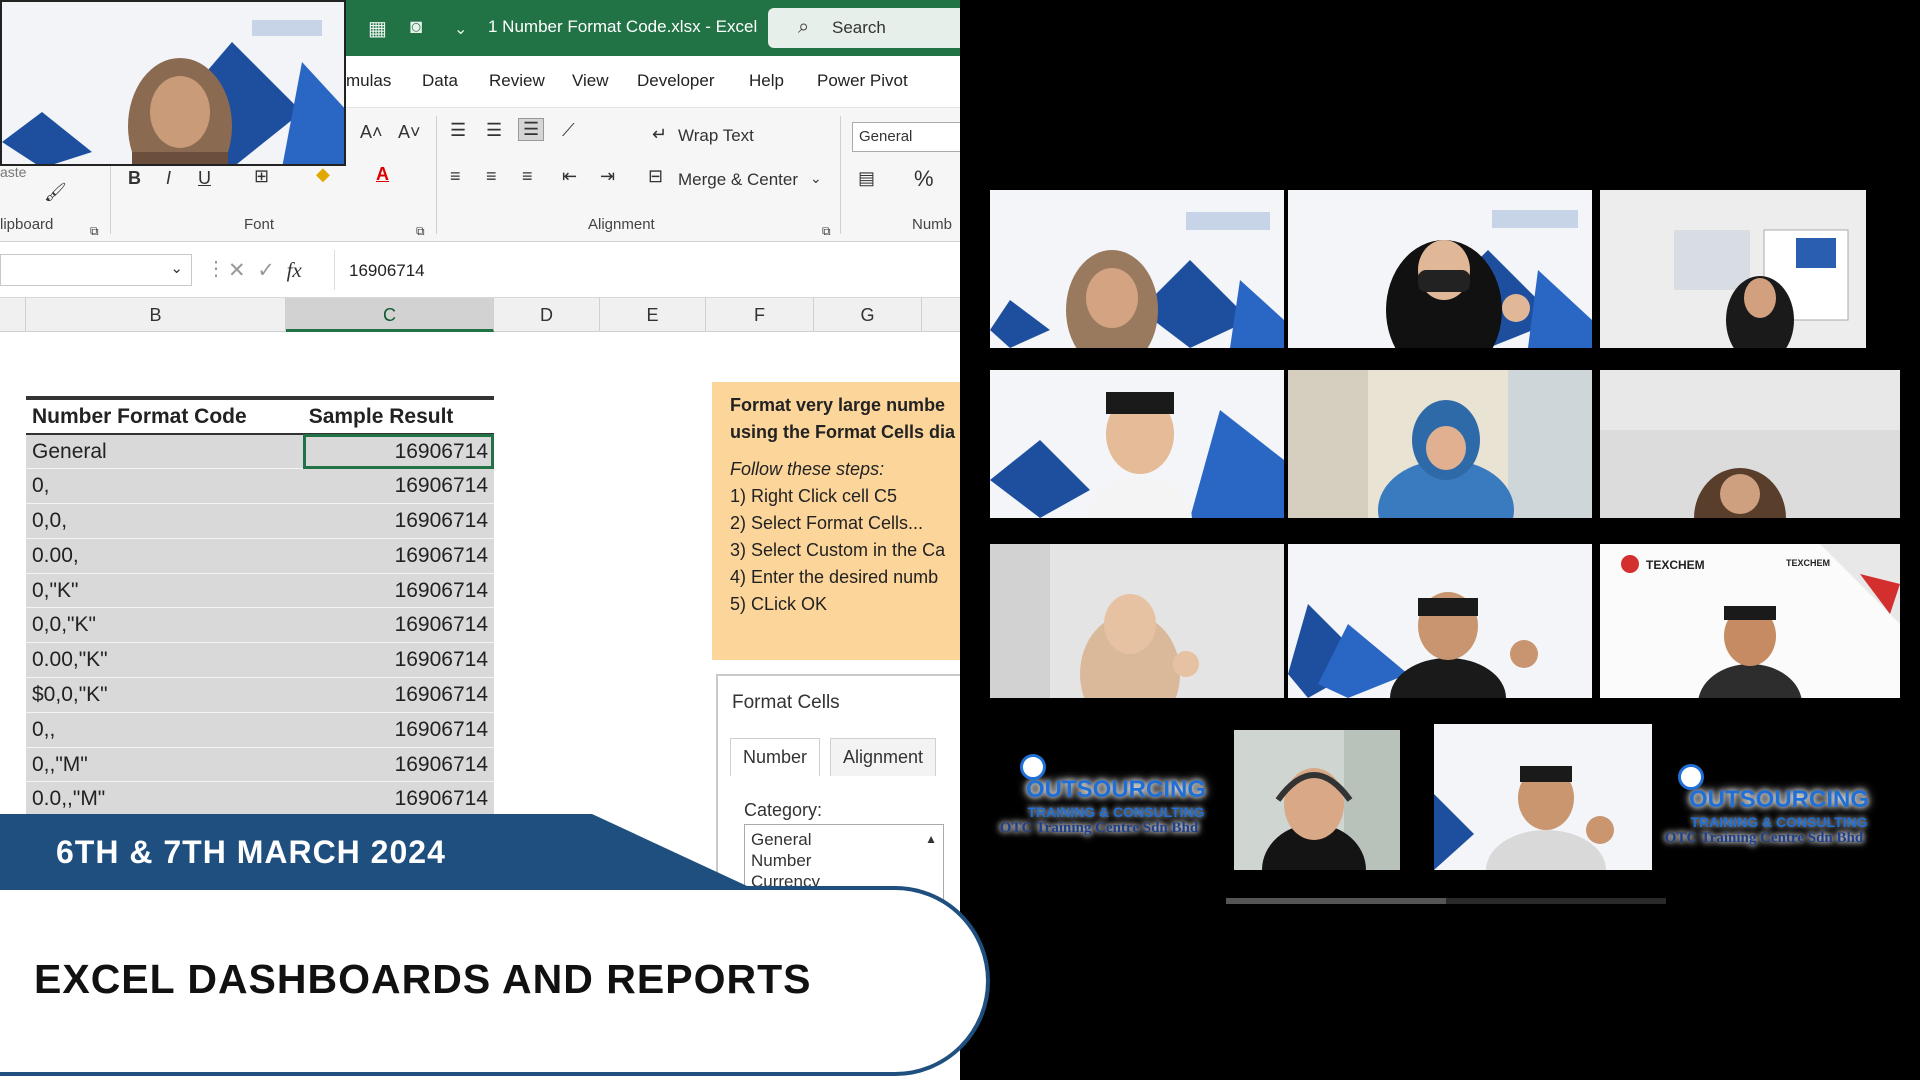 The width and height of the screenshot is (1920, 1080). Describe the element at coordinates (607, 176) in the screenshot. I see `increase-indent-icon: ⇥` at that location.